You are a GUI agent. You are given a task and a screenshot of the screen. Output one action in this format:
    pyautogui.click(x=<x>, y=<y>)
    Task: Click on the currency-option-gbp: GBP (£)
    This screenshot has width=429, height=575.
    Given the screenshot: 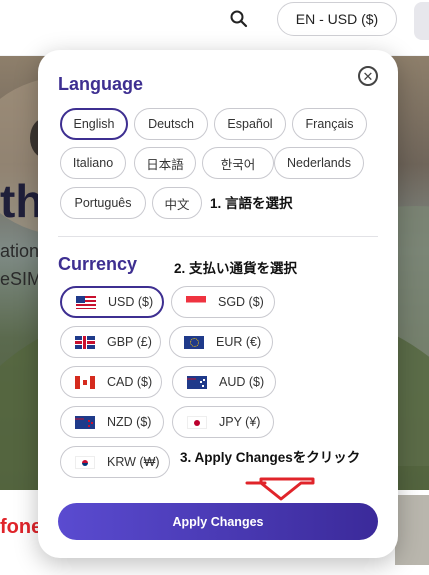 What is the action you would take?
    pyautogui.click(x=110, y=342)
    